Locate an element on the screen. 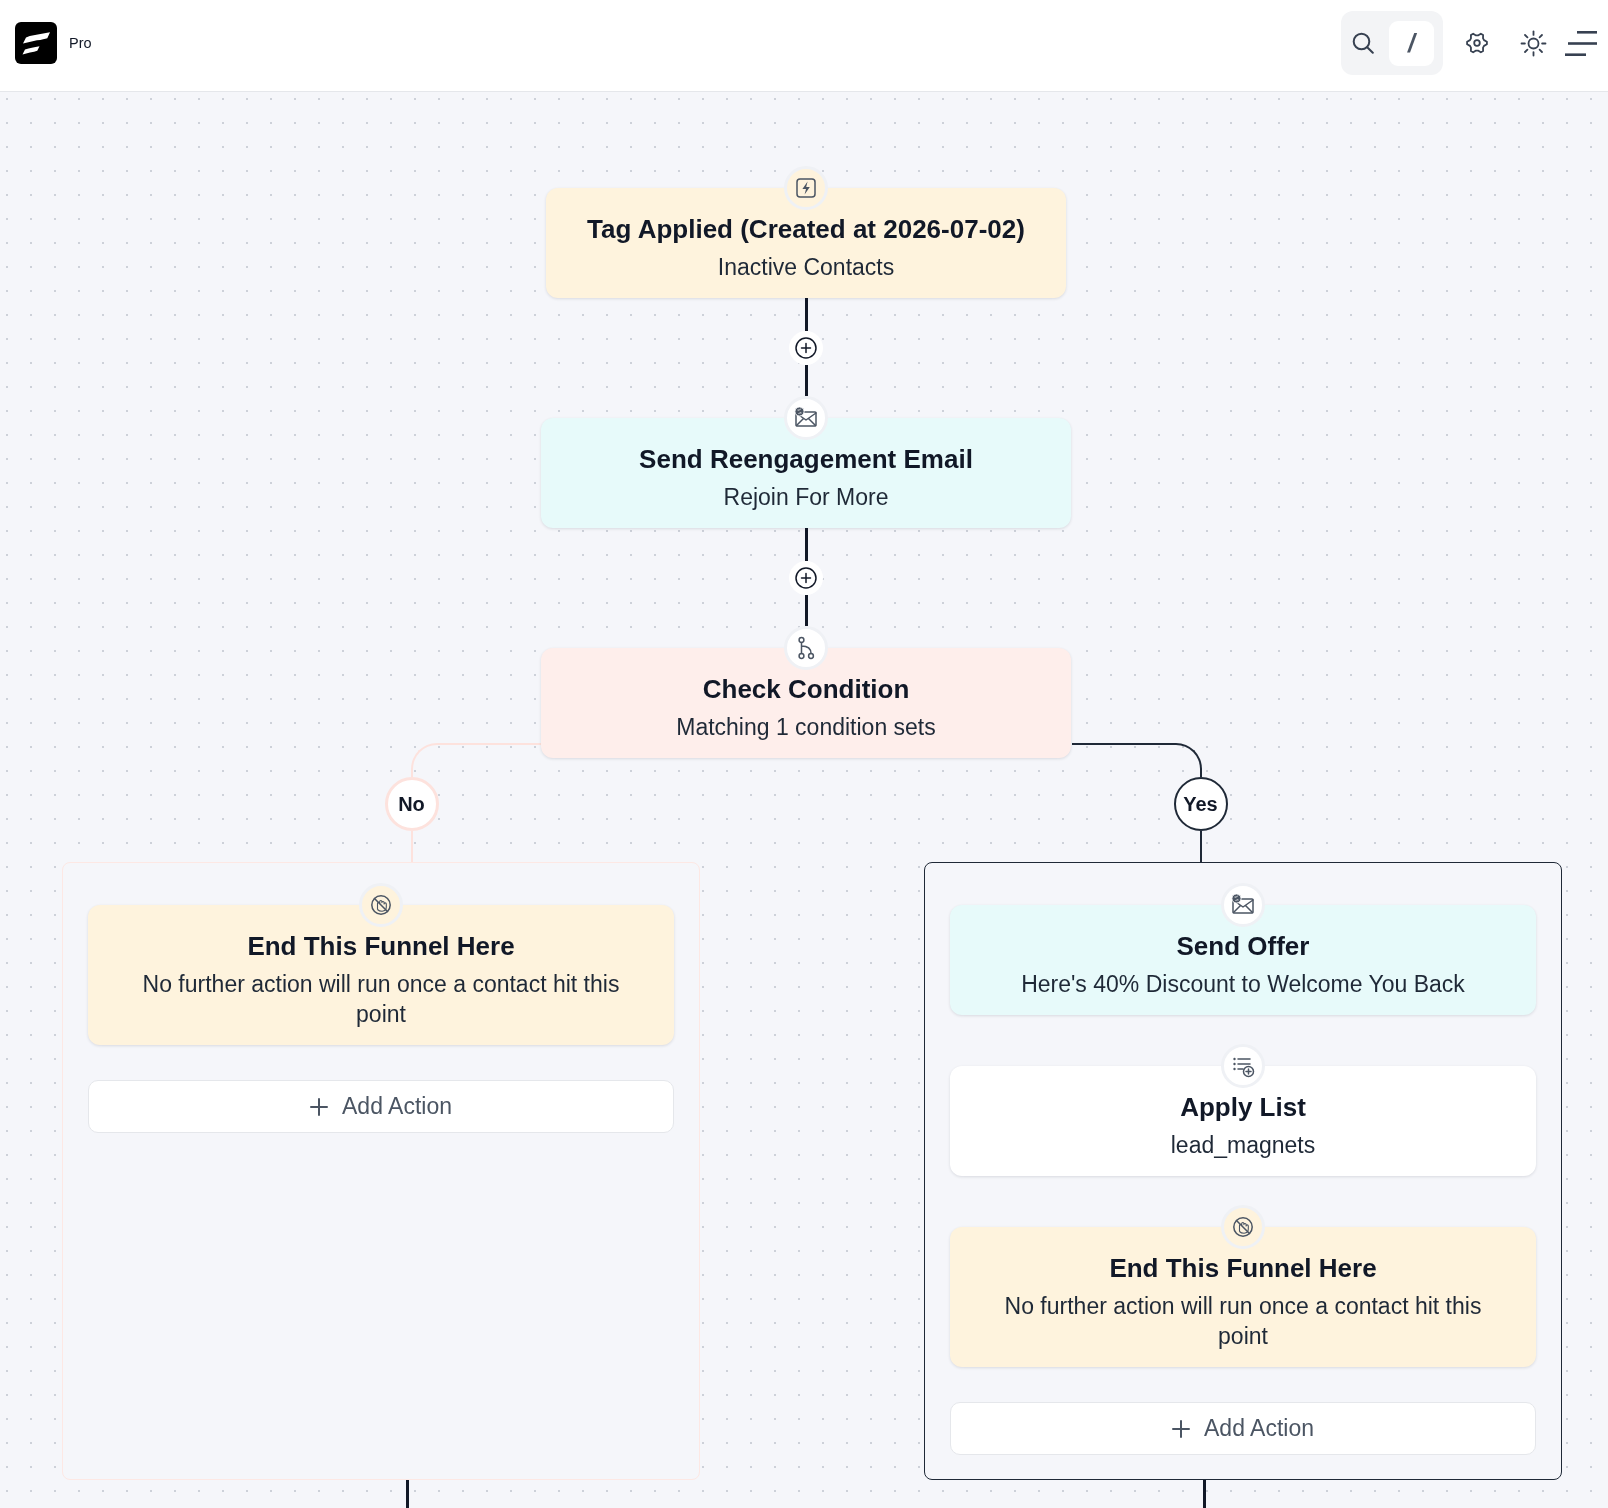 This screenshot has width=1608, height=1508. branch-label: No is located at coordinates (411, 804).